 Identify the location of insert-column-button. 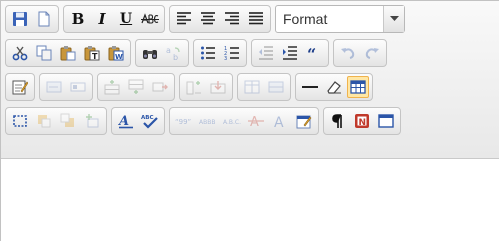
(194, 87).